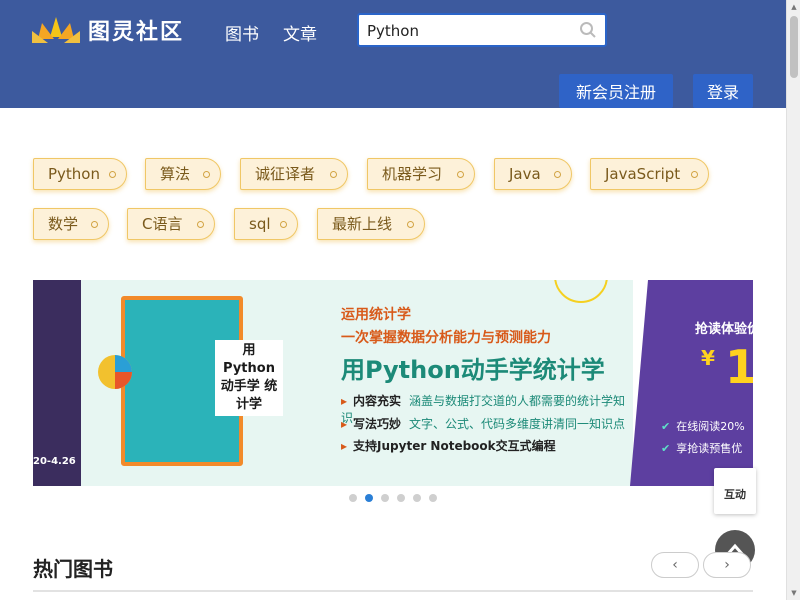  I want to click on promo-bullet: ✔ 享抢读预售优, so click(702, 448).